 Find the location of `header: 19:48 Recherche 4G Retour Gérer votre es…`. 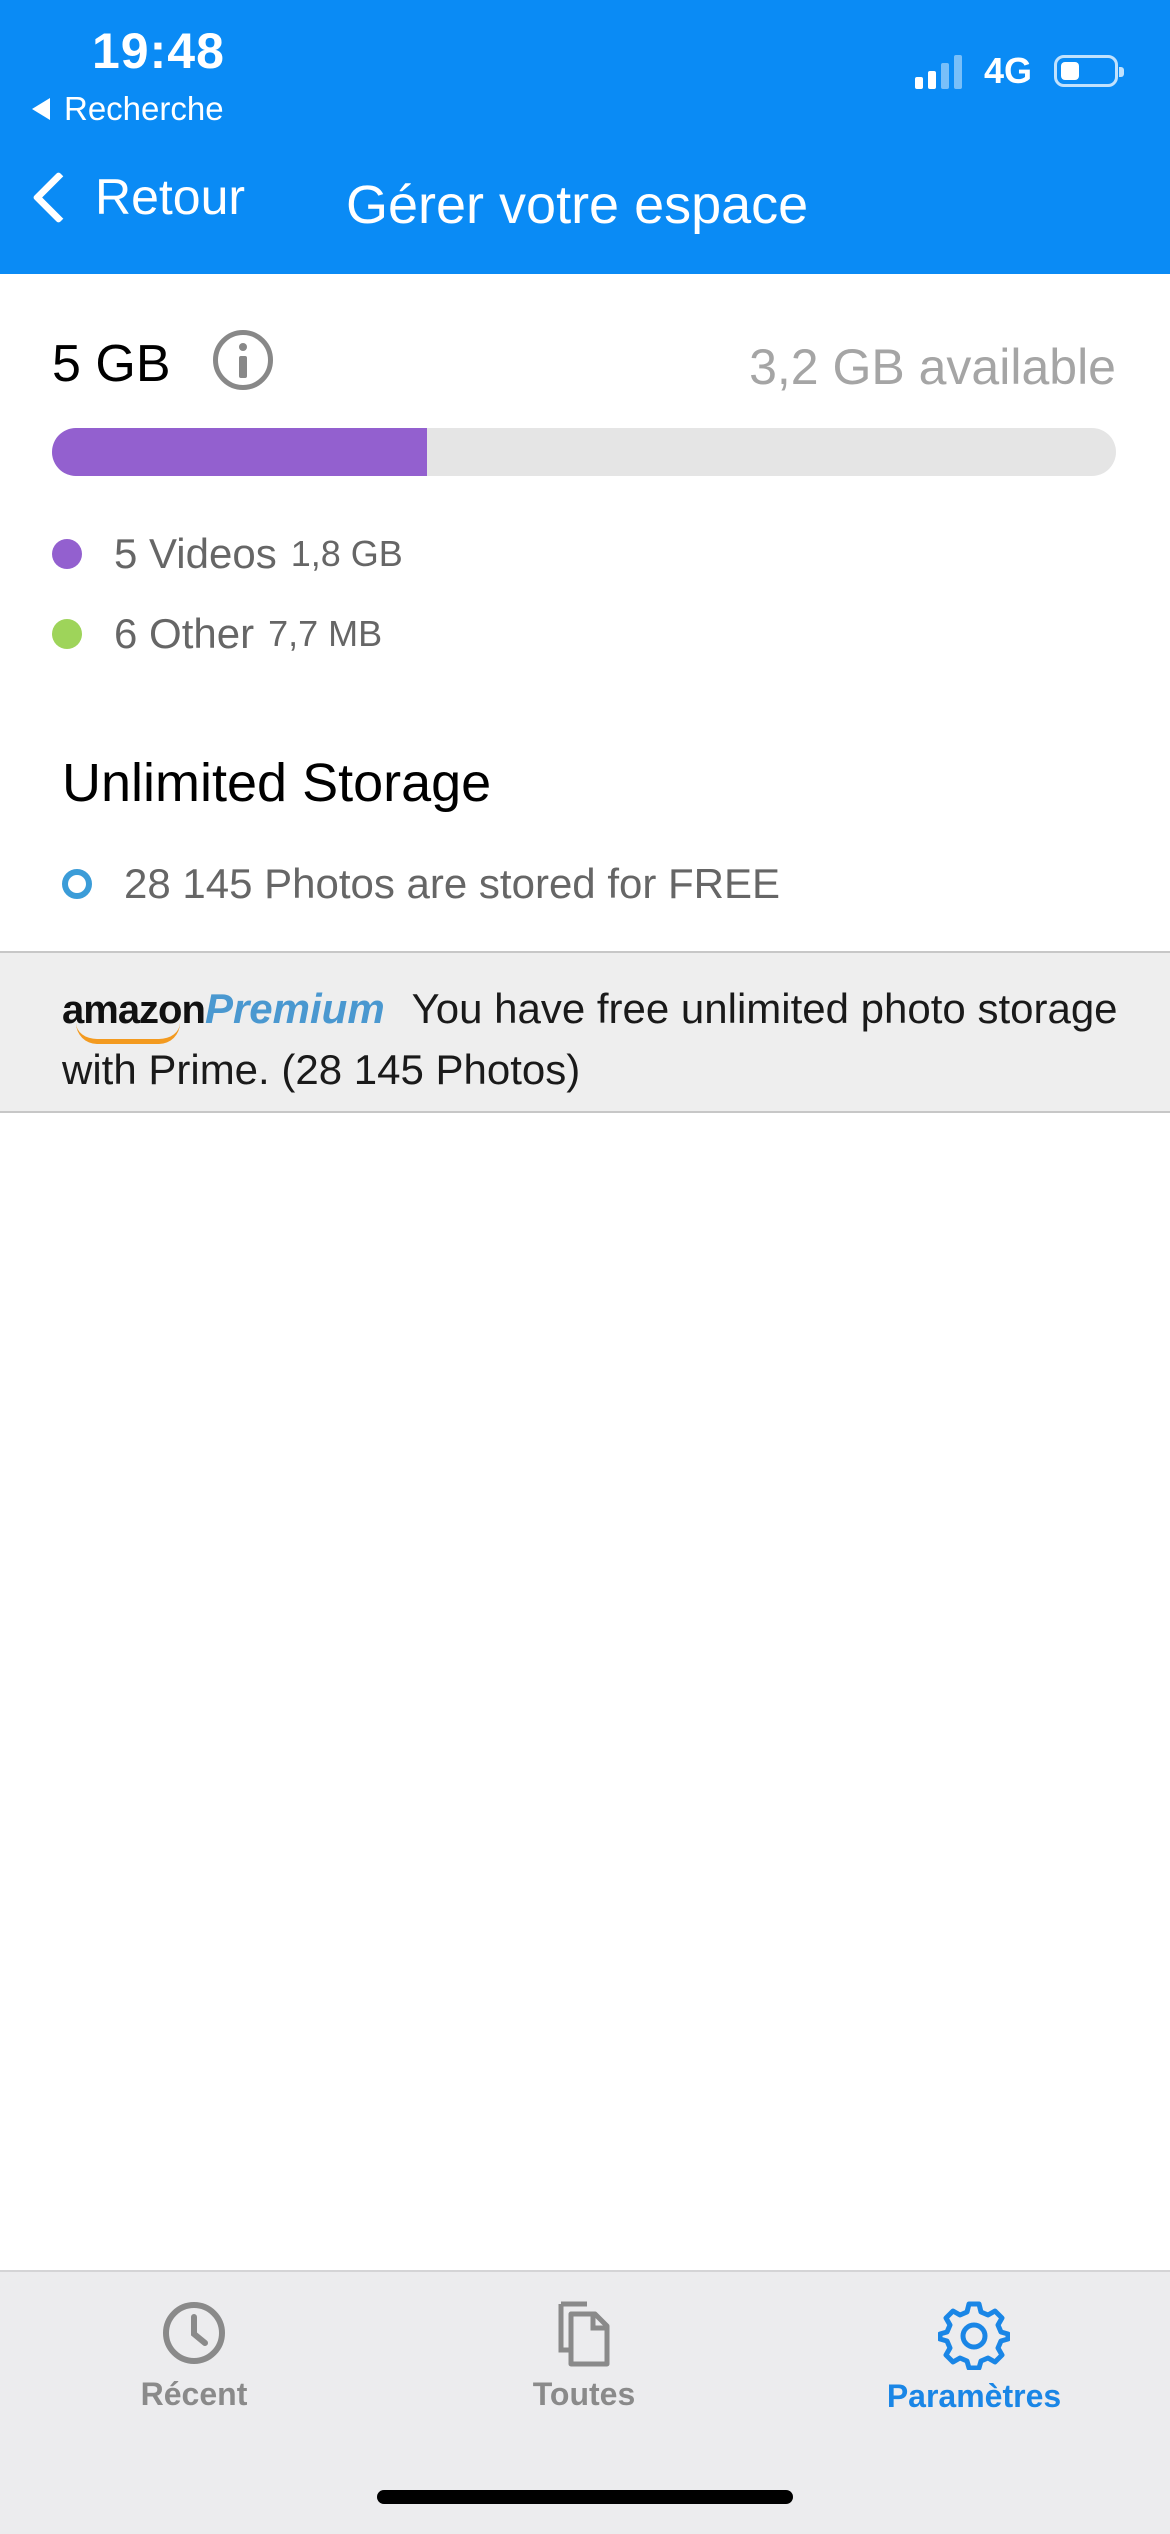

header: 19:48 Recherche 4G Retour Gérer votre es… is located at coordinates (585, 137).